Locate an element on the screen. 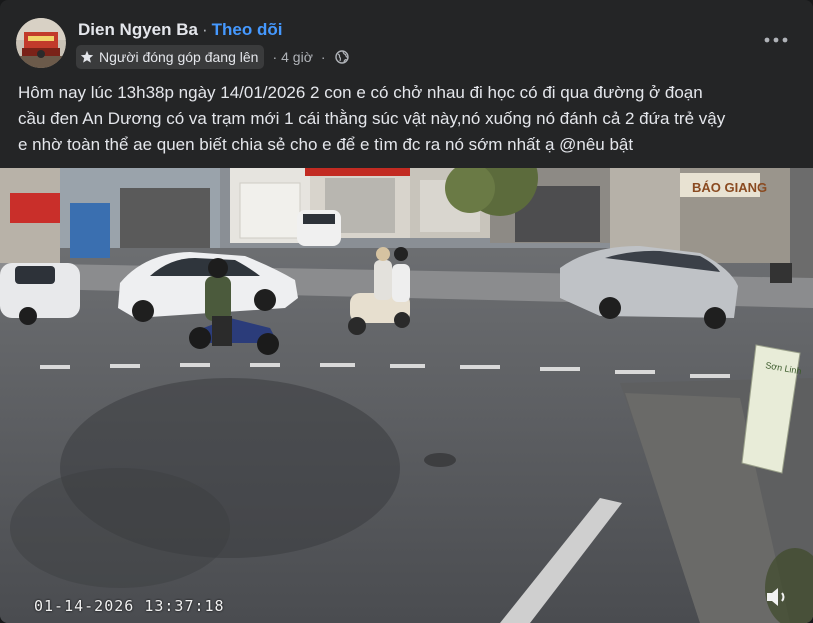 The width and height of the screenshot is (813, 623). star-badge-icon is located at coordinates (87, 56).